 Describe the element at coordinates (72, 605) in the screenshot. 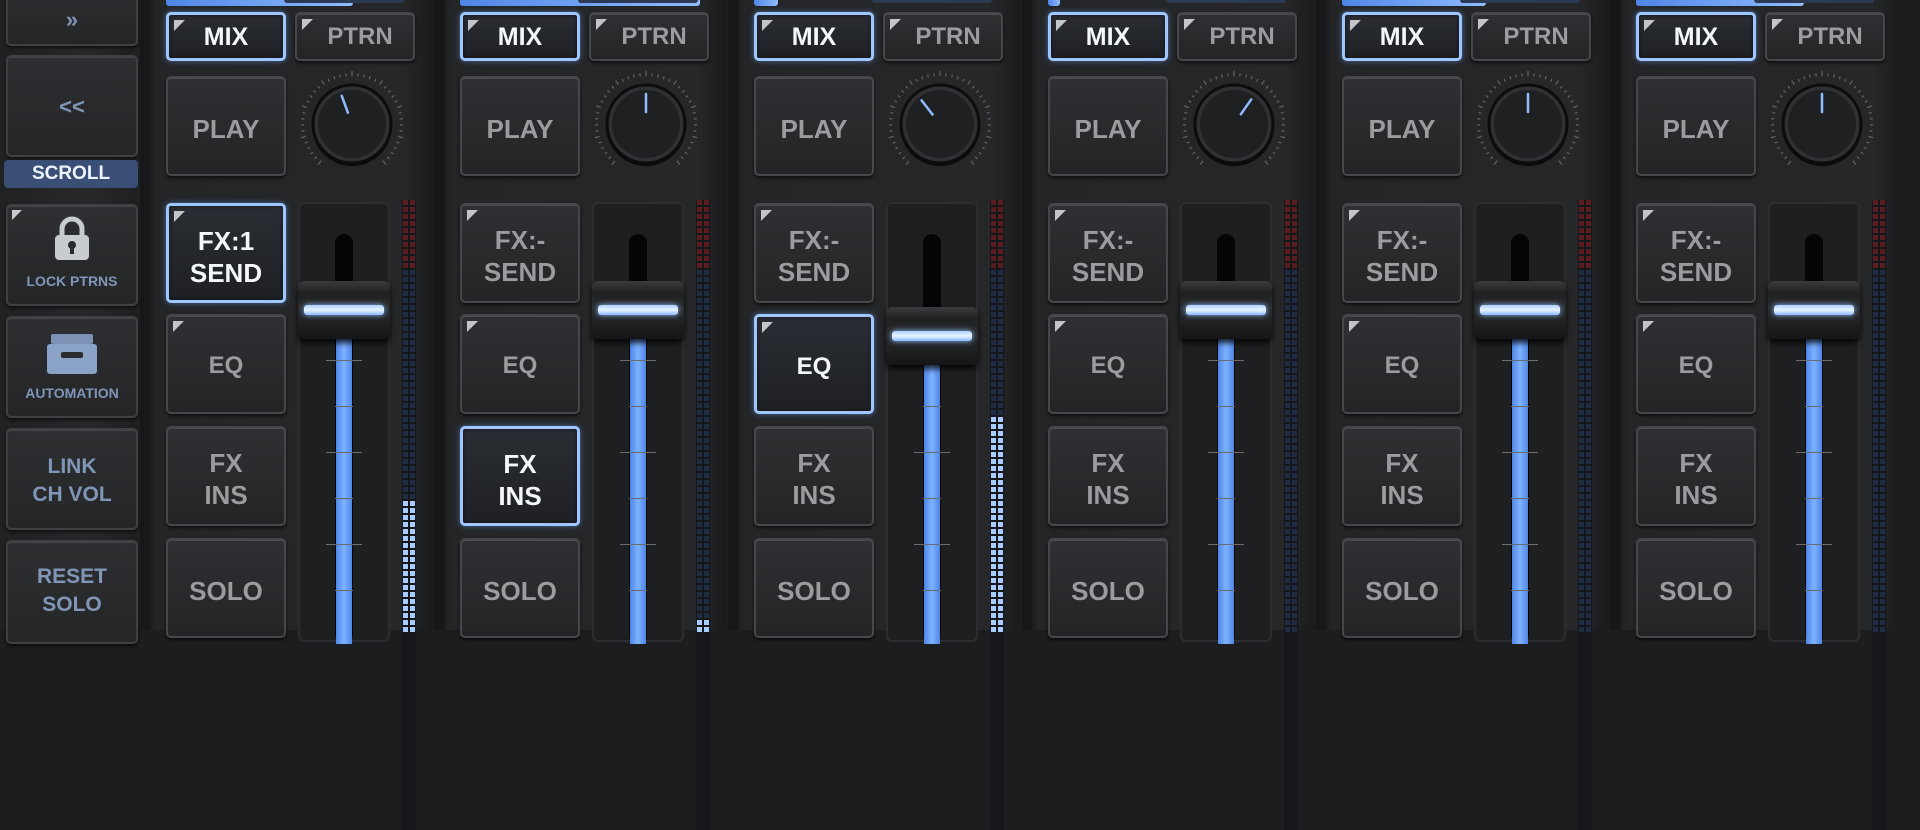

I see `reset-solo-line2: SOLO` at that location.